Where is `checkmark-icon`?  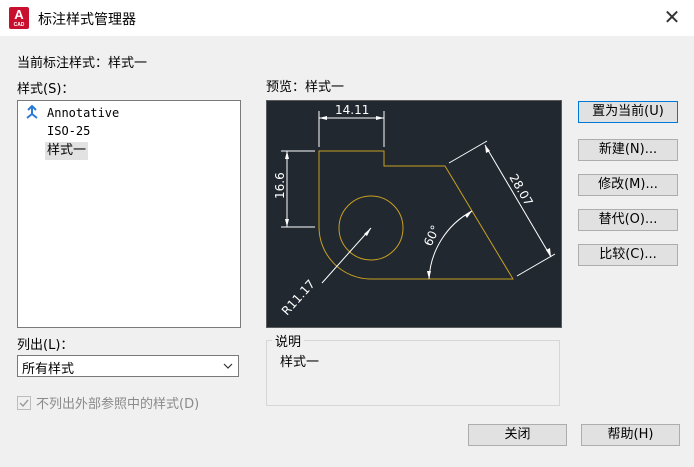 checkmark-icon is located at coordinates (24, 403).